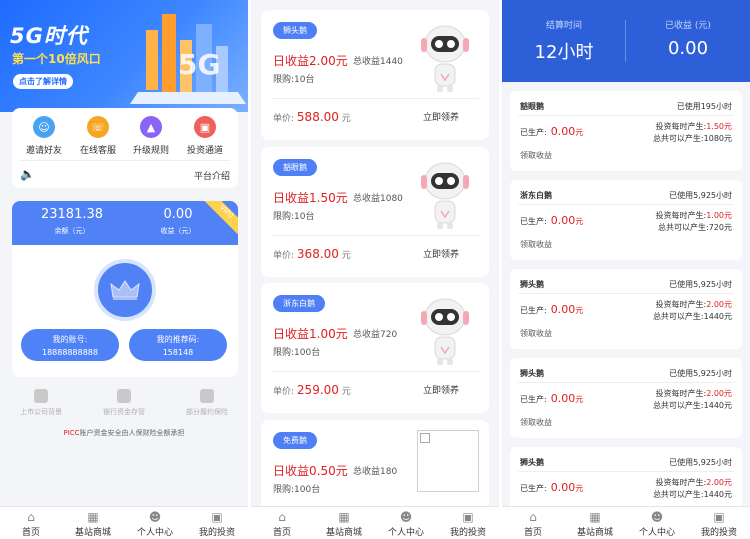 The width and height of the screenshot is (750, 539). I want to click on balance-label: 余额（元）, so click(72, 231).